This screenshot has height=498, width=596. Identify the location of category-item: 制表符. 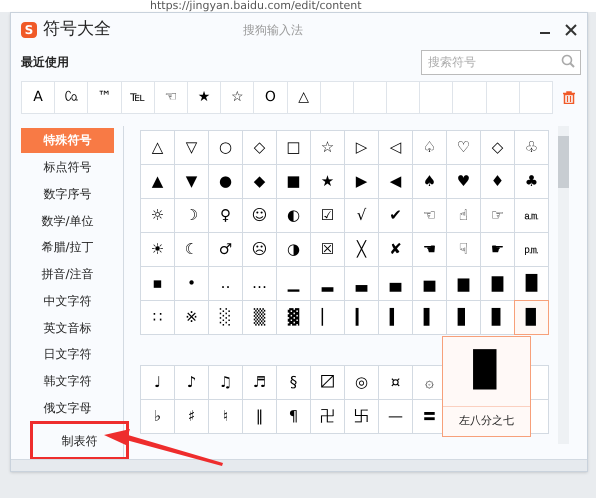
(79, 440).